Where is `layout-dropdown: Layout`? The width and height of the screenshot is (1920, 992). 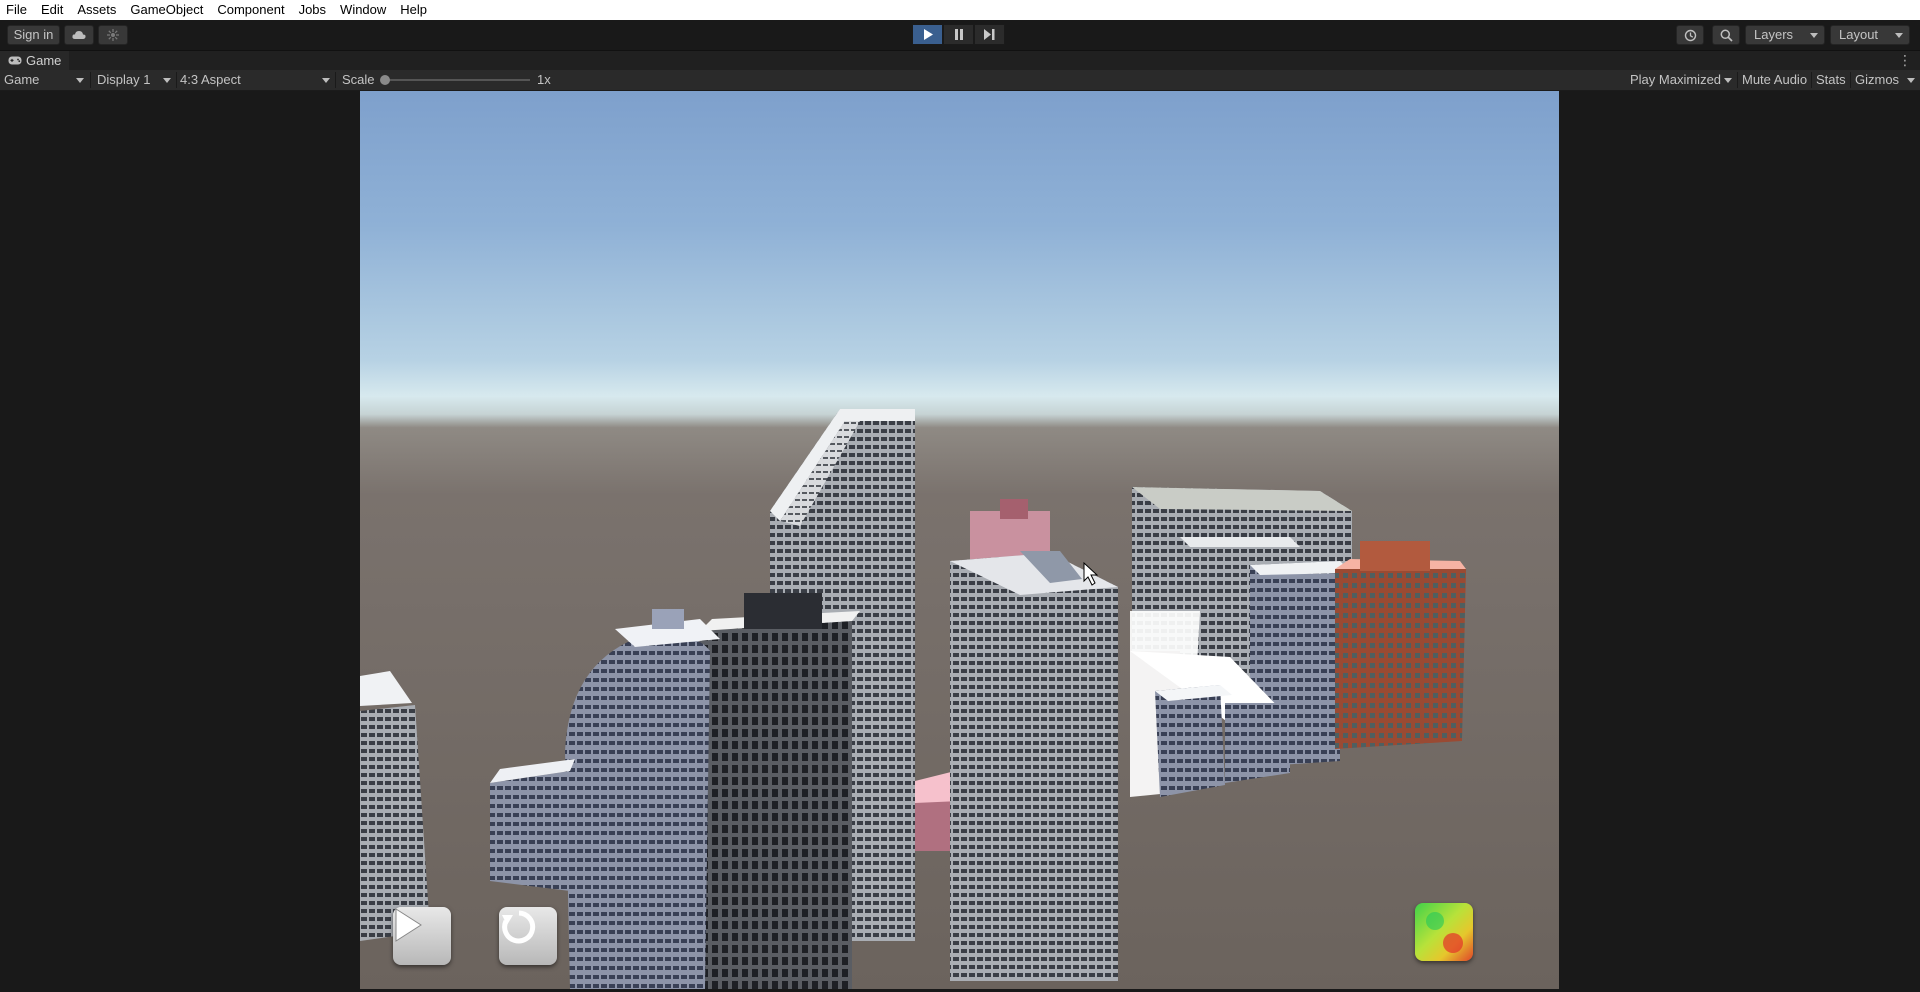 layout-dropdown: Layout is located at coordinates (1870, 35).